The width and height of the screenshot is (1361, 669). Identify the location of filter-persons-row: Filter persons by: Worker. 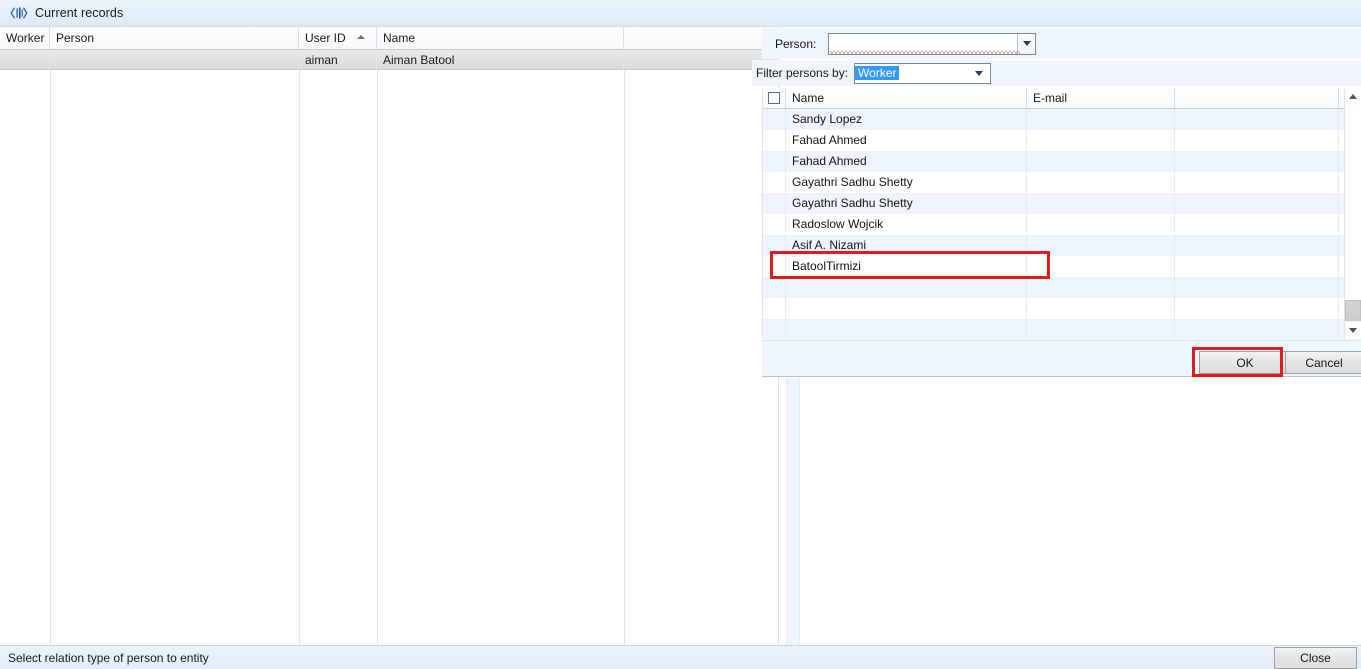
(1056, 73).